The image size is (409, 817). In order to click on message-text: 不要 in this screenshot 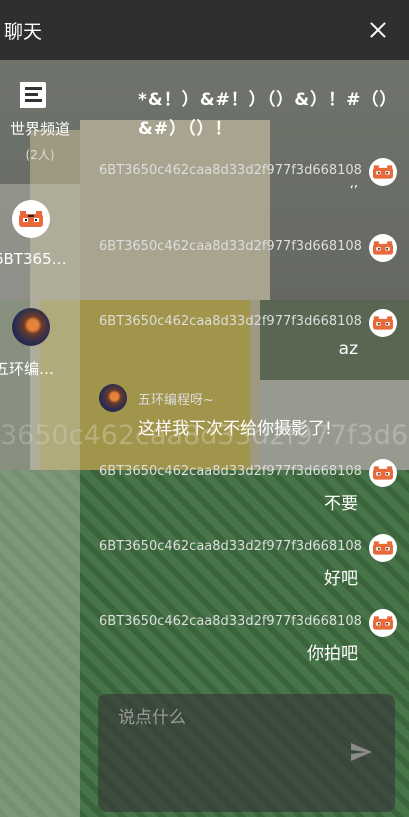, I will do `click(341, 504)`.